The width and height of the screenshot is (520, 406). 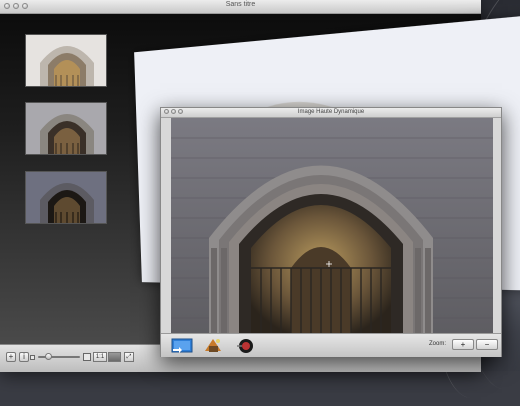 What do you see at coordinates (463, 344) in the screenshot?
I see `zoom-in-button: +` at bounding box center [463, 344].